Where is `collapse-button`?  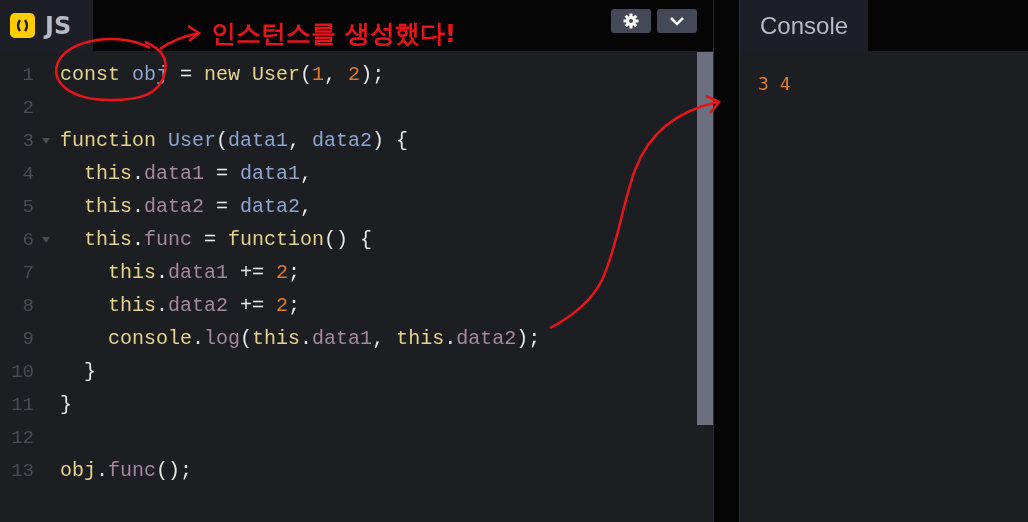 collapse-button is located at coordinates (677, 21).